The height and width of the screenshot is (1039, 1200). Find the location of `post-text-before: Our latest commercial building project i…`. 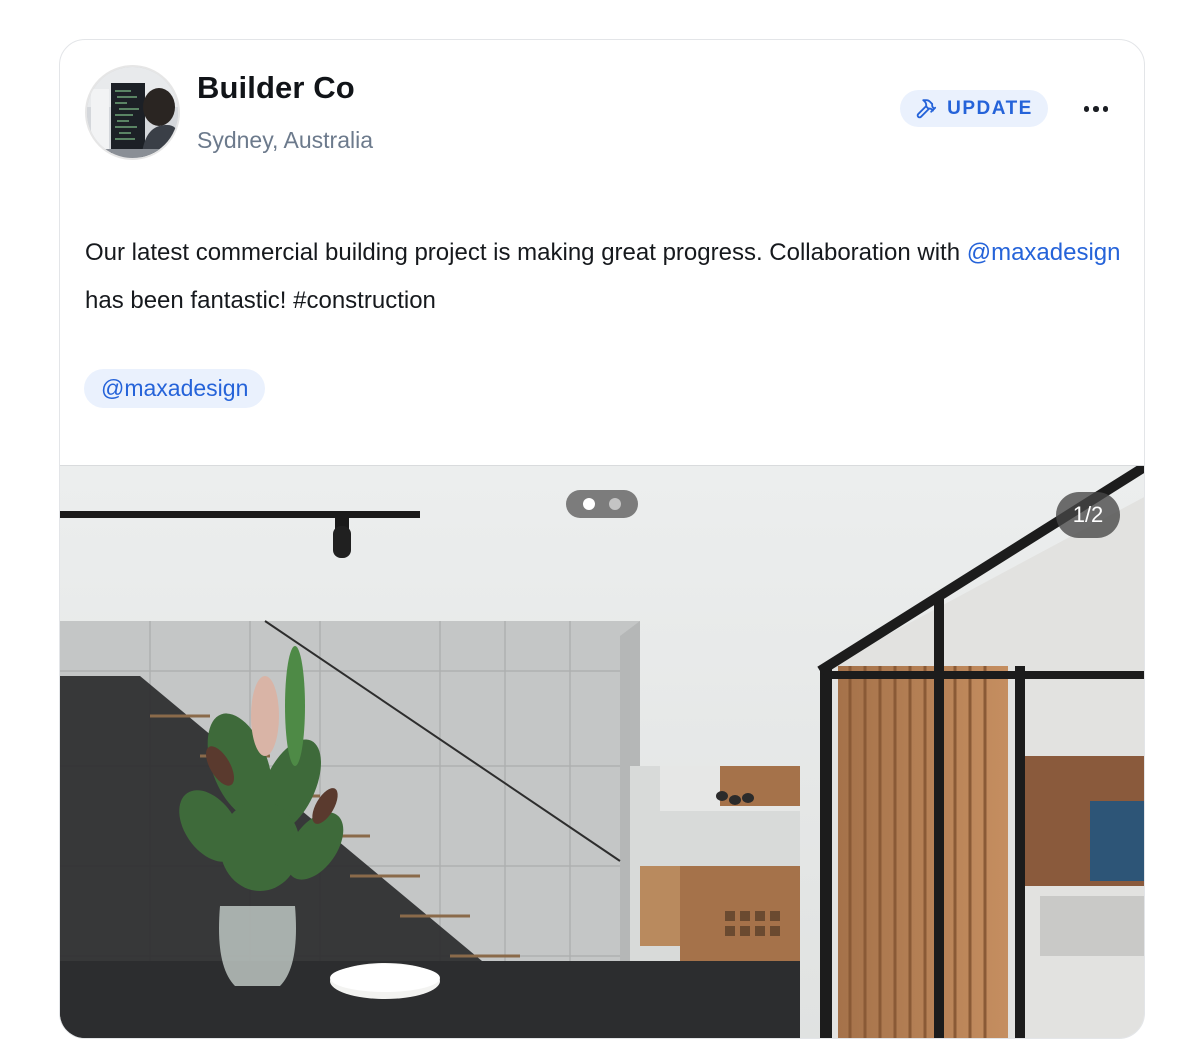

post-text-before: Our latest commercial building project i… is located at coordinates (526, 252).